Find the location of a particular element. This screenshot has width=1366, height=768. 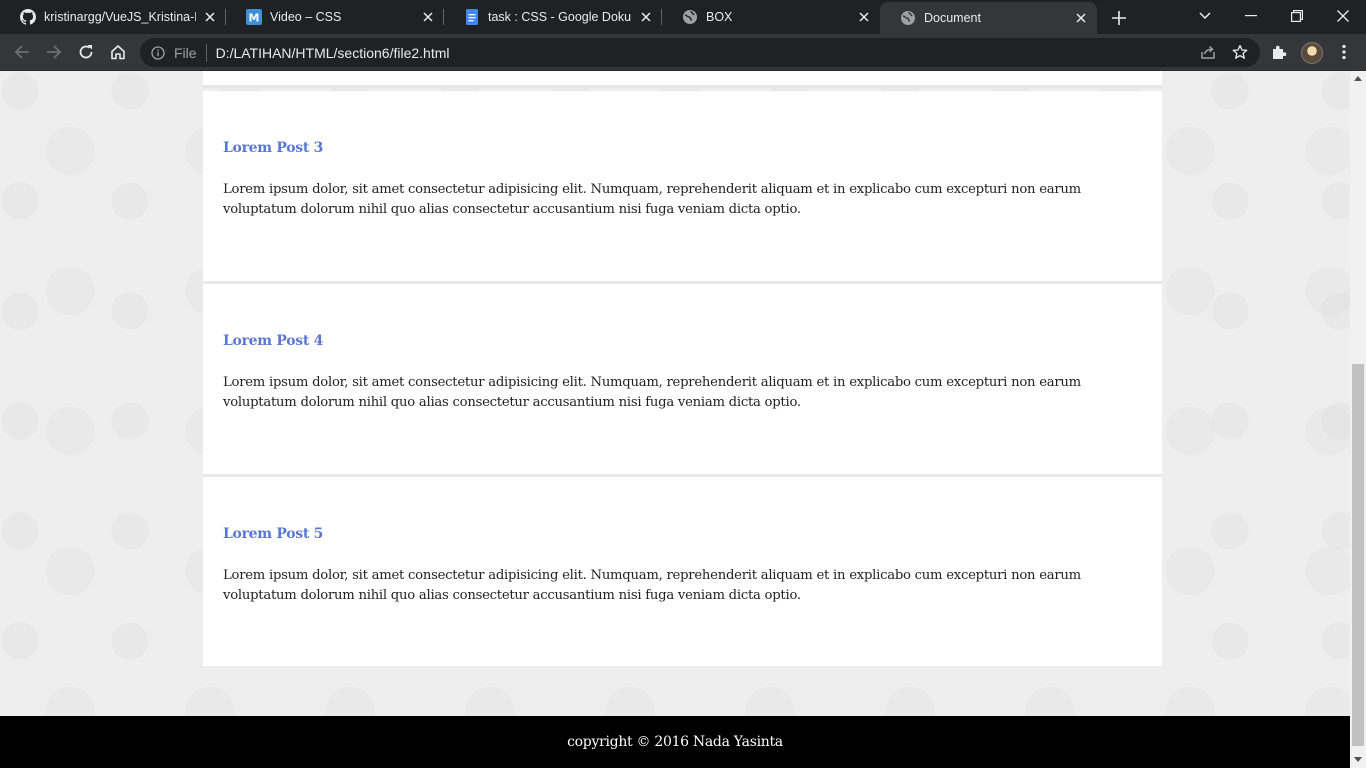

puzzle-icon is located at coordinates (1280, 52).